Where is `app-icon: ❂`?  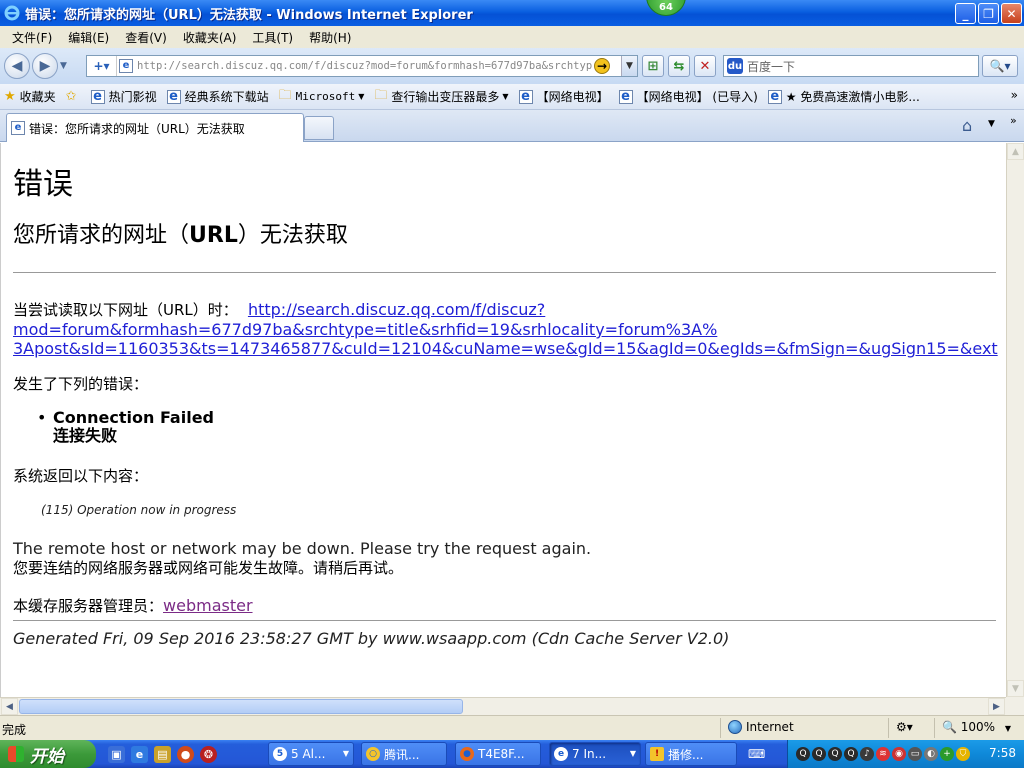 app-icon: ❂ is located at coordinates (208, 754).